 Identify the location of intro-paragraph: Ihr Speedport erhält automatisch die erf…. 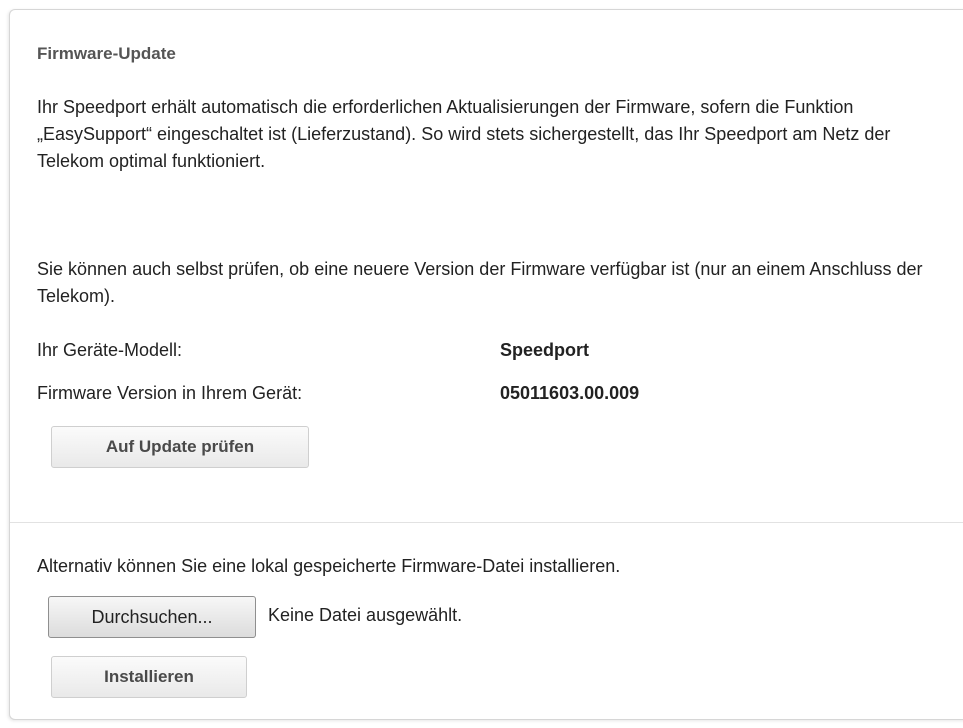
(464, 134).